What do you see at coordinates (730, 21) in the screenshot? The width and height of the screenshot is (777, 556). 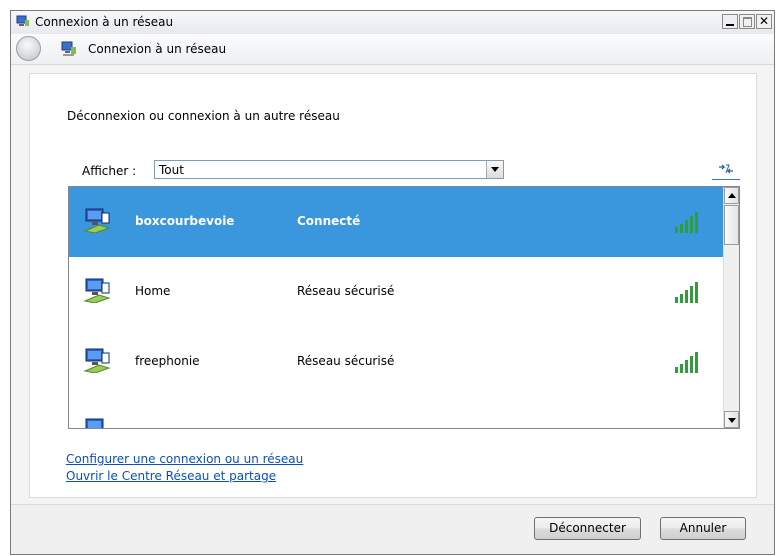 I see `minimize-button` at bounding box center [730, 21].